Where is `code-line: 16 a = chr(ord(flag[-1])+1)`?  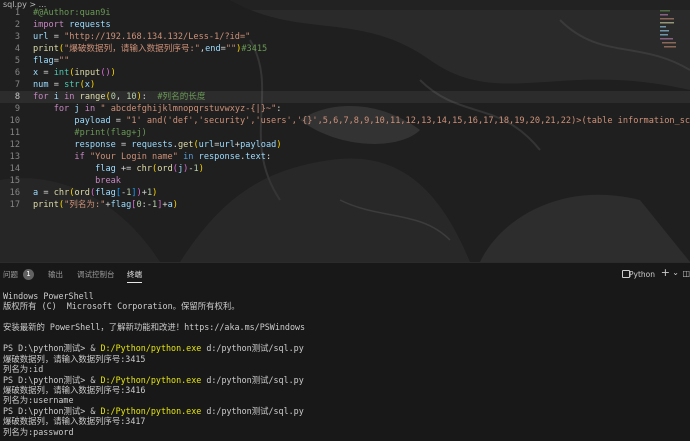
code-line: 16 a = chr(ord(flag[-1])+1) is located at coordinates (345, 193).